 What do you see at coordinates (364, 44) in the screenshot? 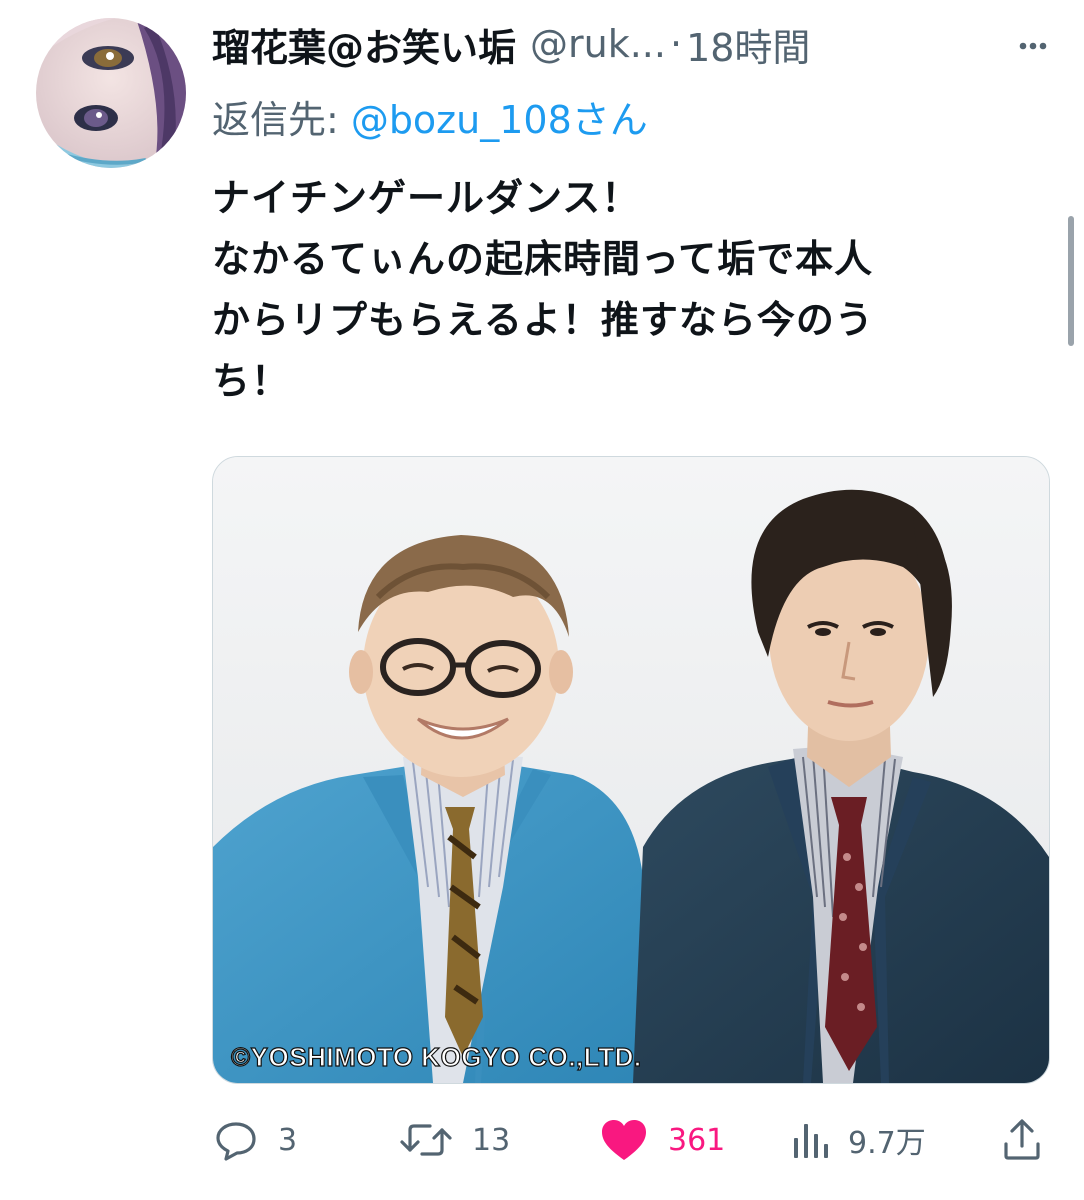
I see `display-name: 瑠花葉@お笑い垢` at bounding box center [364, 44].